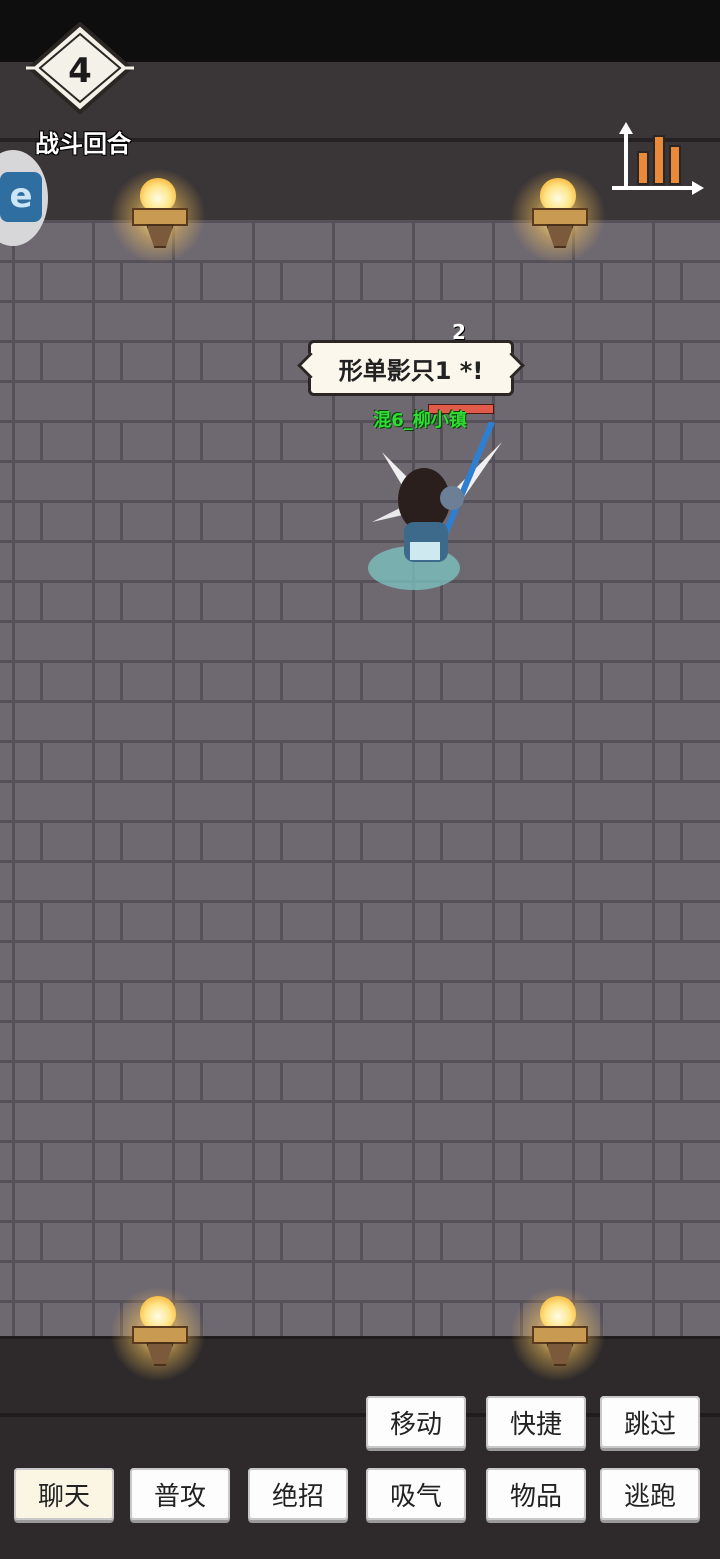  I want to click on ultimate-button: 绝招, so click(298, 1494).